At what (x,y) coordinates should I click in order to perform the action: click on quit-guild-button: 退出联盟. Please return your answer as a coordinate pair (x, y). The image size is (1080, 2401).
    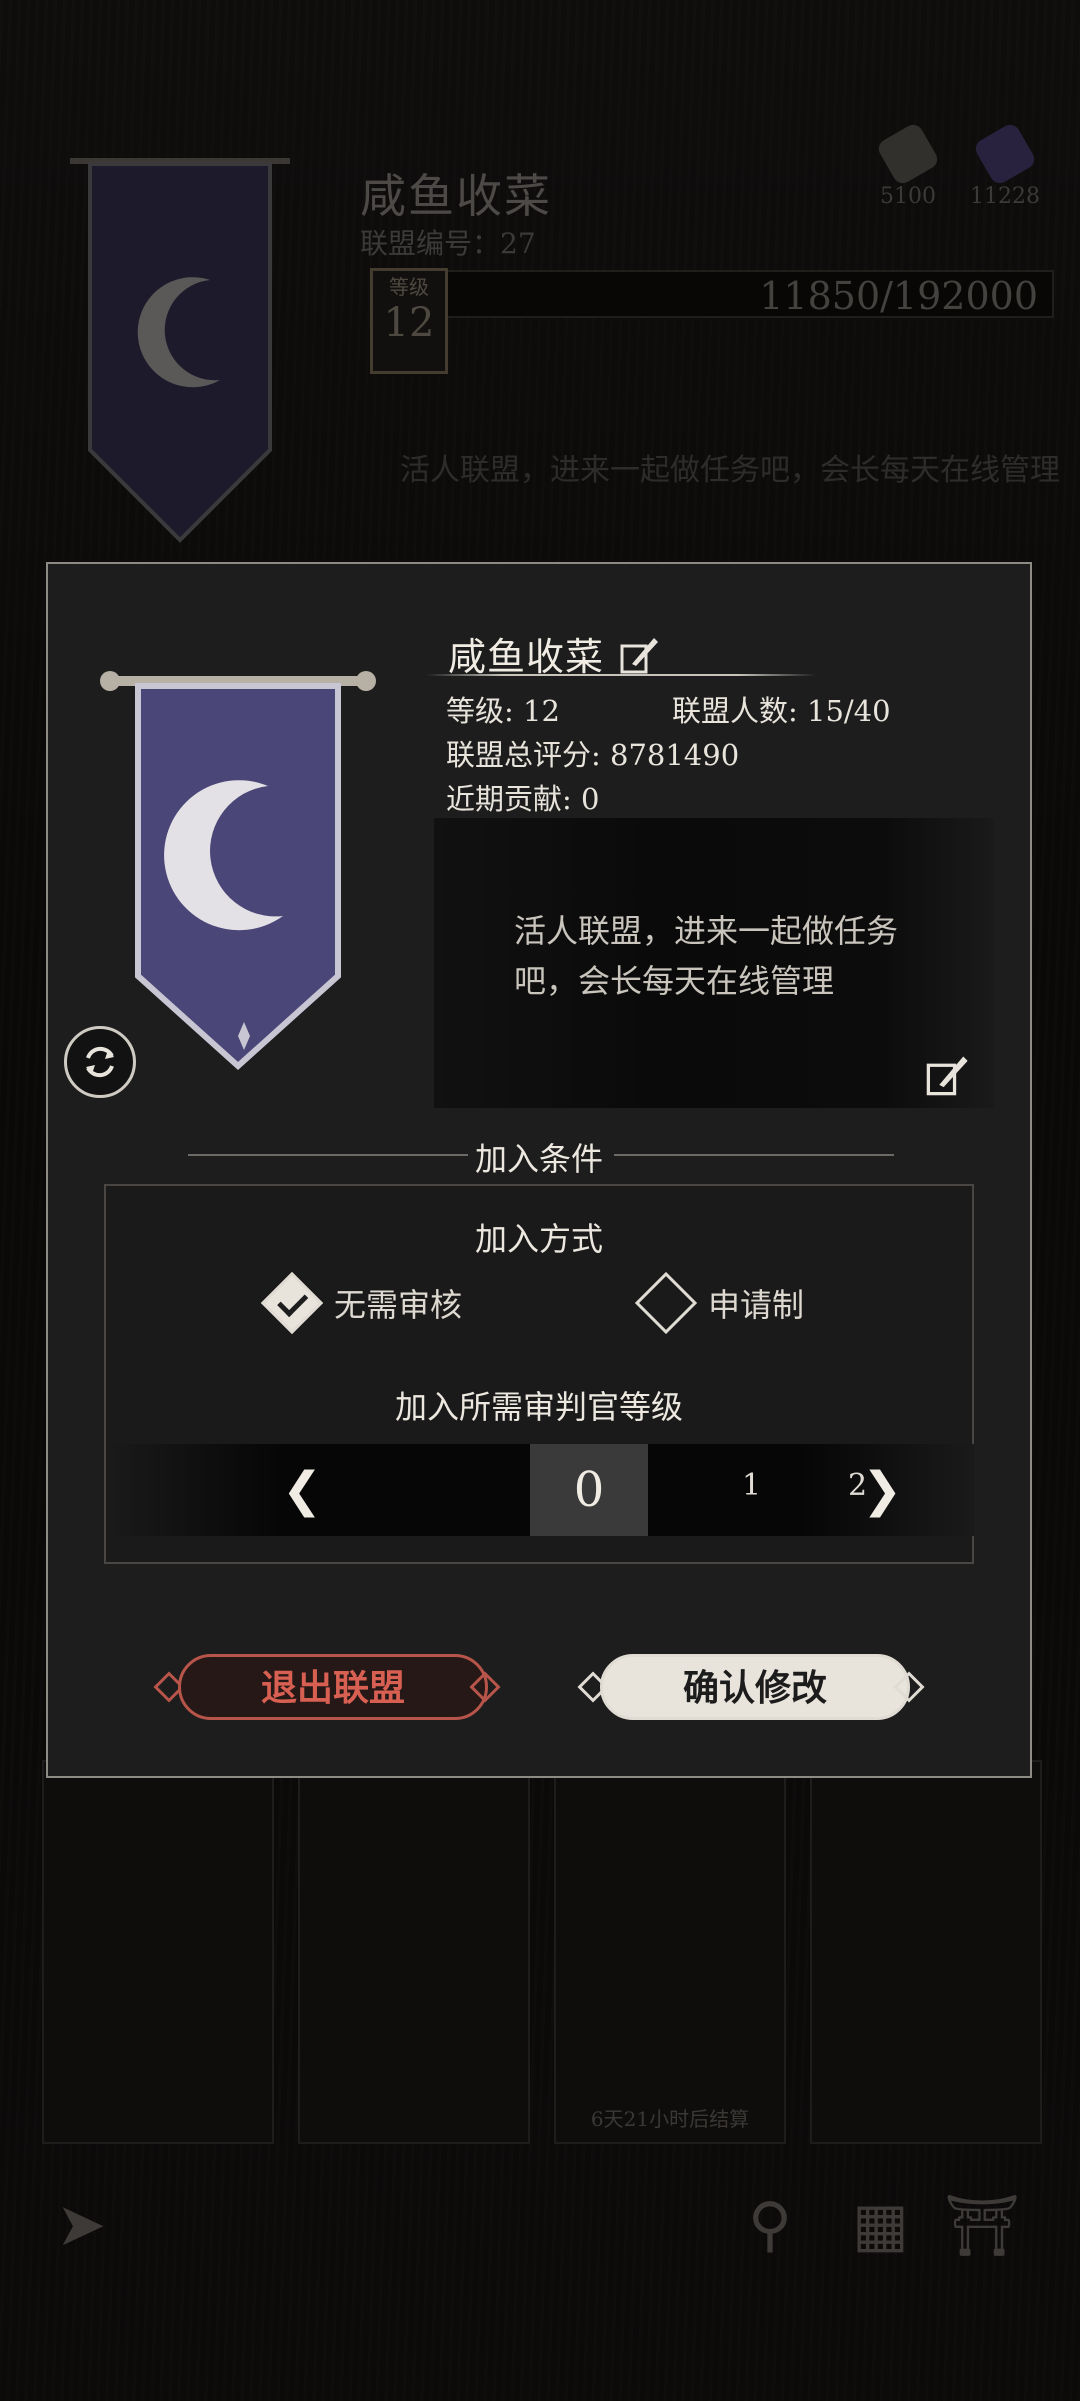
    Looking at the image, I should click on (333, 1687).